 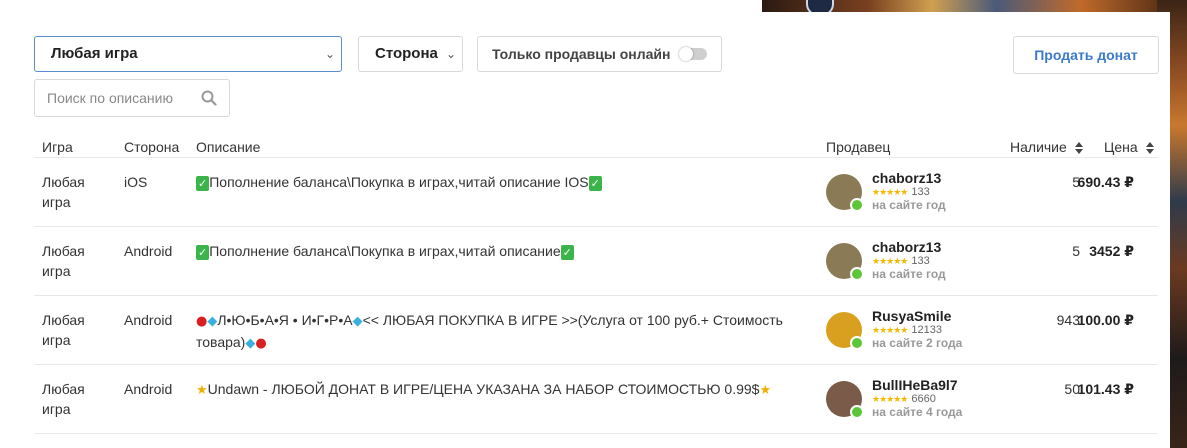 I want to click on header-game: Игра, so click(x=57, y=147).